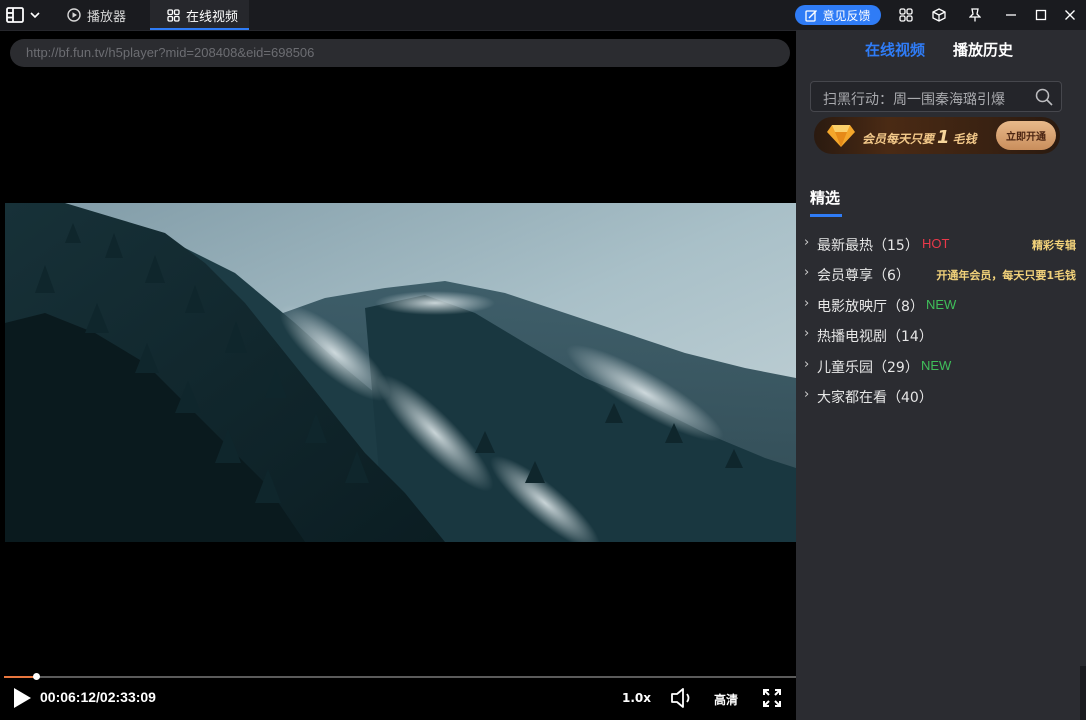  I want to click on chevron-down-icon, so click(35, 15).